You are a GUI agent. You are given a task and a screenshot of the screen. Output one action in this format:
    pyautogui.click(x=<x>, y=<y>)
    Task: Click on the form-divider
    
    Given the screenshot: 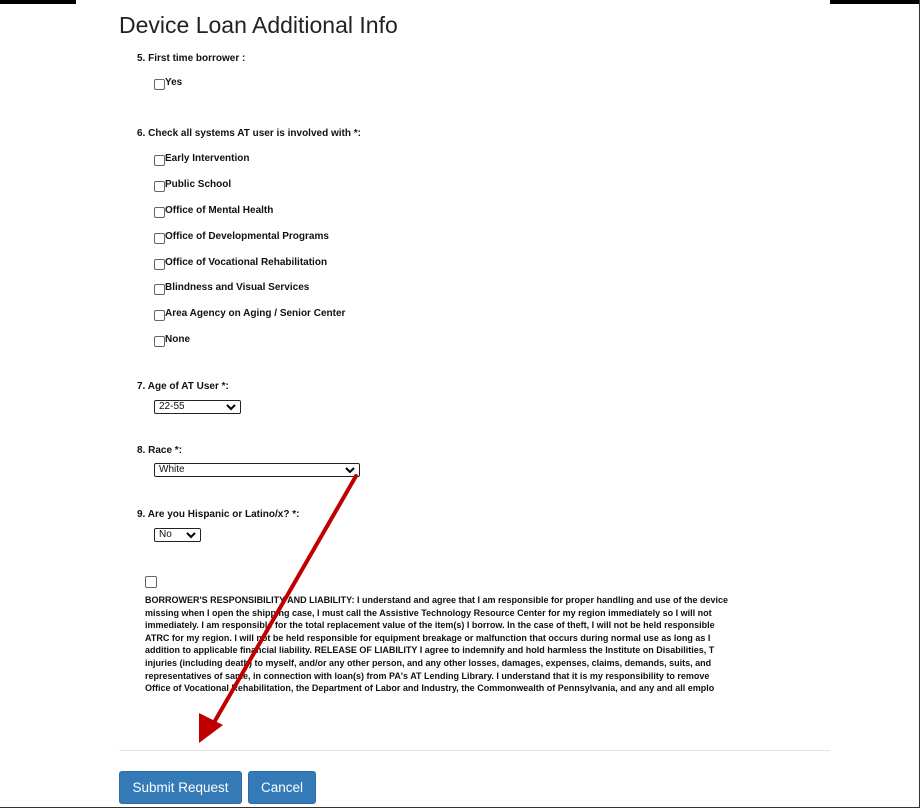 What is the action you would take?
    pyautogui.click(x=474, y=750)
    